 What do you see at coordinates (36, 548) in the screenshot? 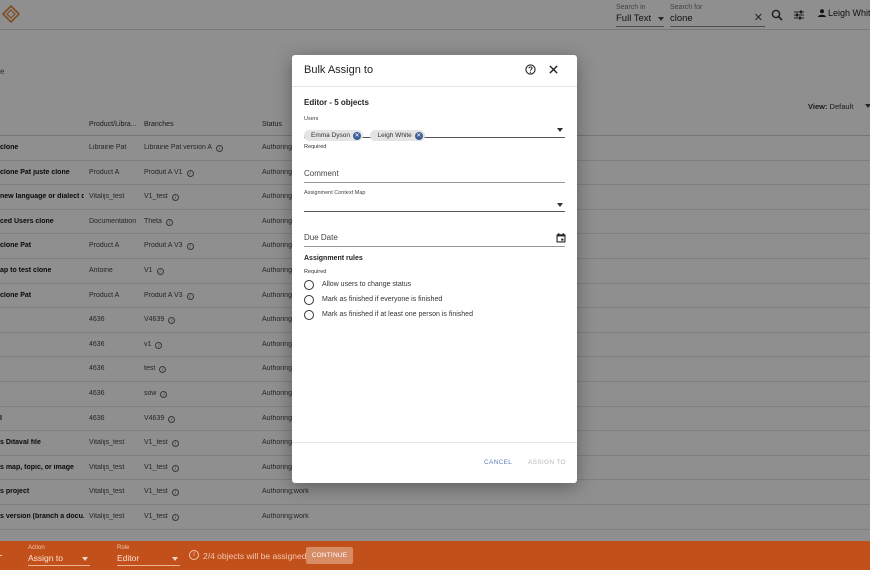
I see `action-label: Action` at bounding box center [36, 548].